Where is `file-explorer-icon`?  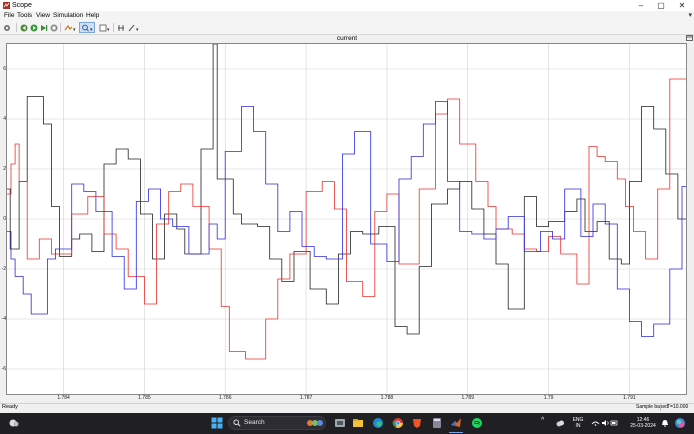 file-explorer-icon is located at coordinates (358, 423).